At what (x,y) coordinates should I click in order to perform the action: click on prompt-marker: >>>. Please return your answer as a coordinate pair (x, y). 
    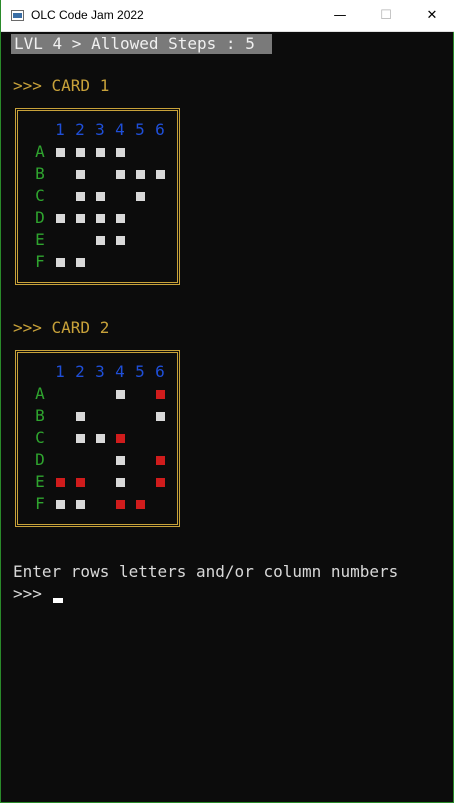
    Looking at the image, I should click on (27, 593).